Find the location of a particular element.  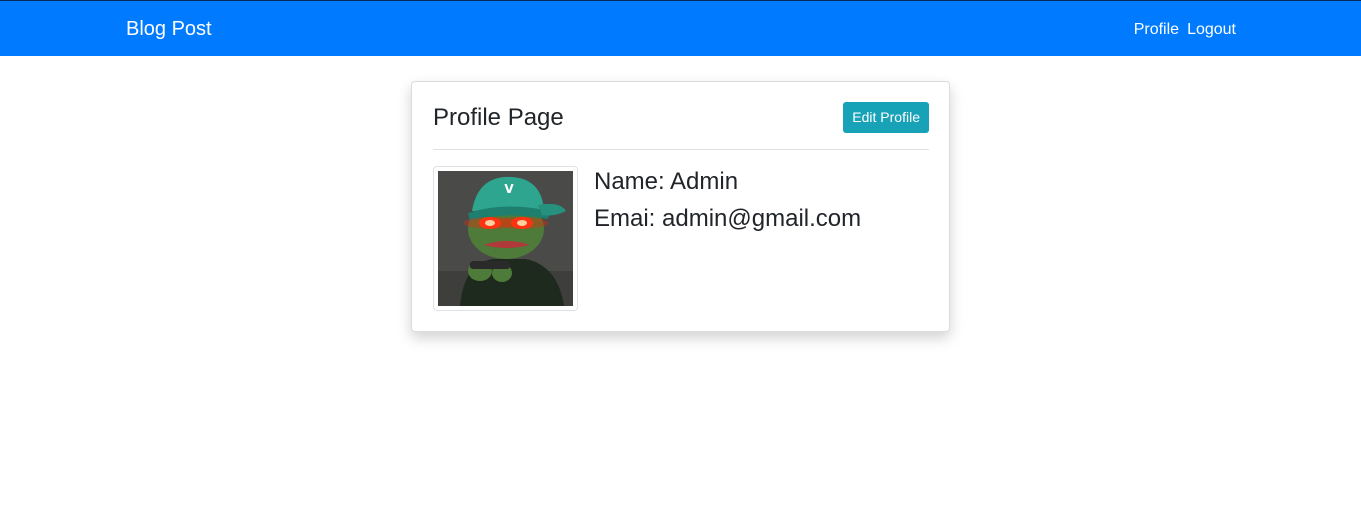

pepe-frog-avatar-icon: V is located at coordinates (505, 238).